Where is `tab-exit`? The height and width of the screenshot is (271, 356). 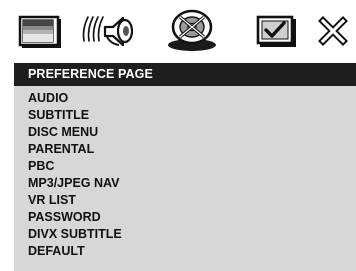
tab-exit is located at coordinates (333, 31).